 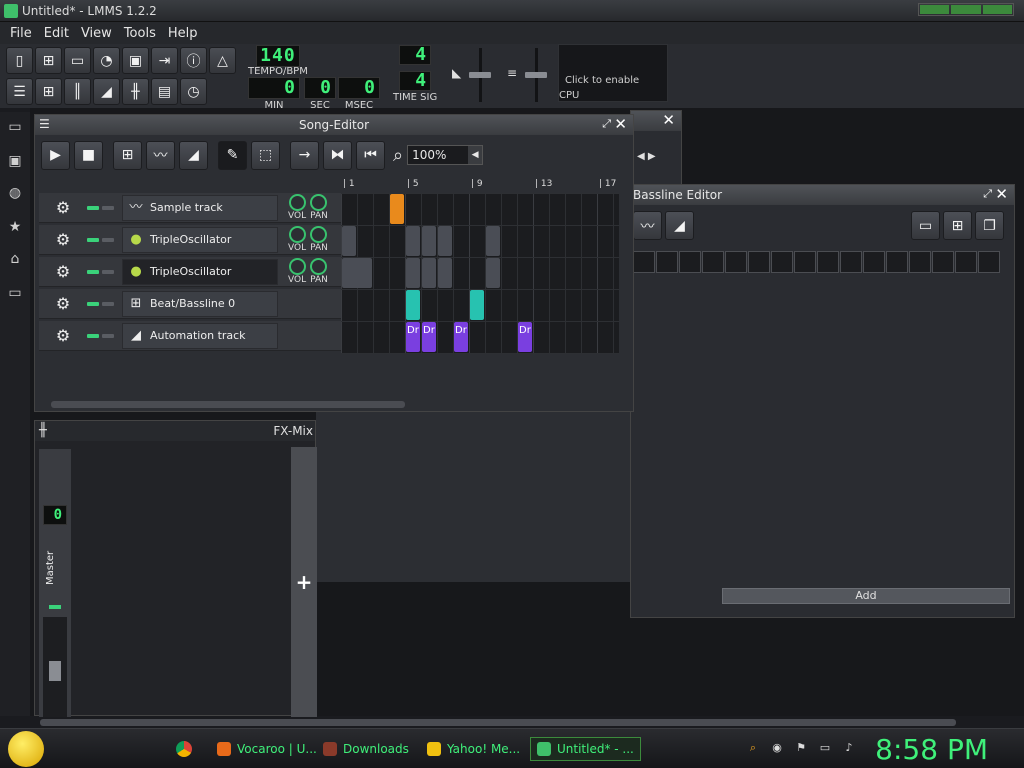 What do you see at coordinates (753, 748) in the screenshot?
I see `search-icon: ⌕` at bounding box center [753, 748].